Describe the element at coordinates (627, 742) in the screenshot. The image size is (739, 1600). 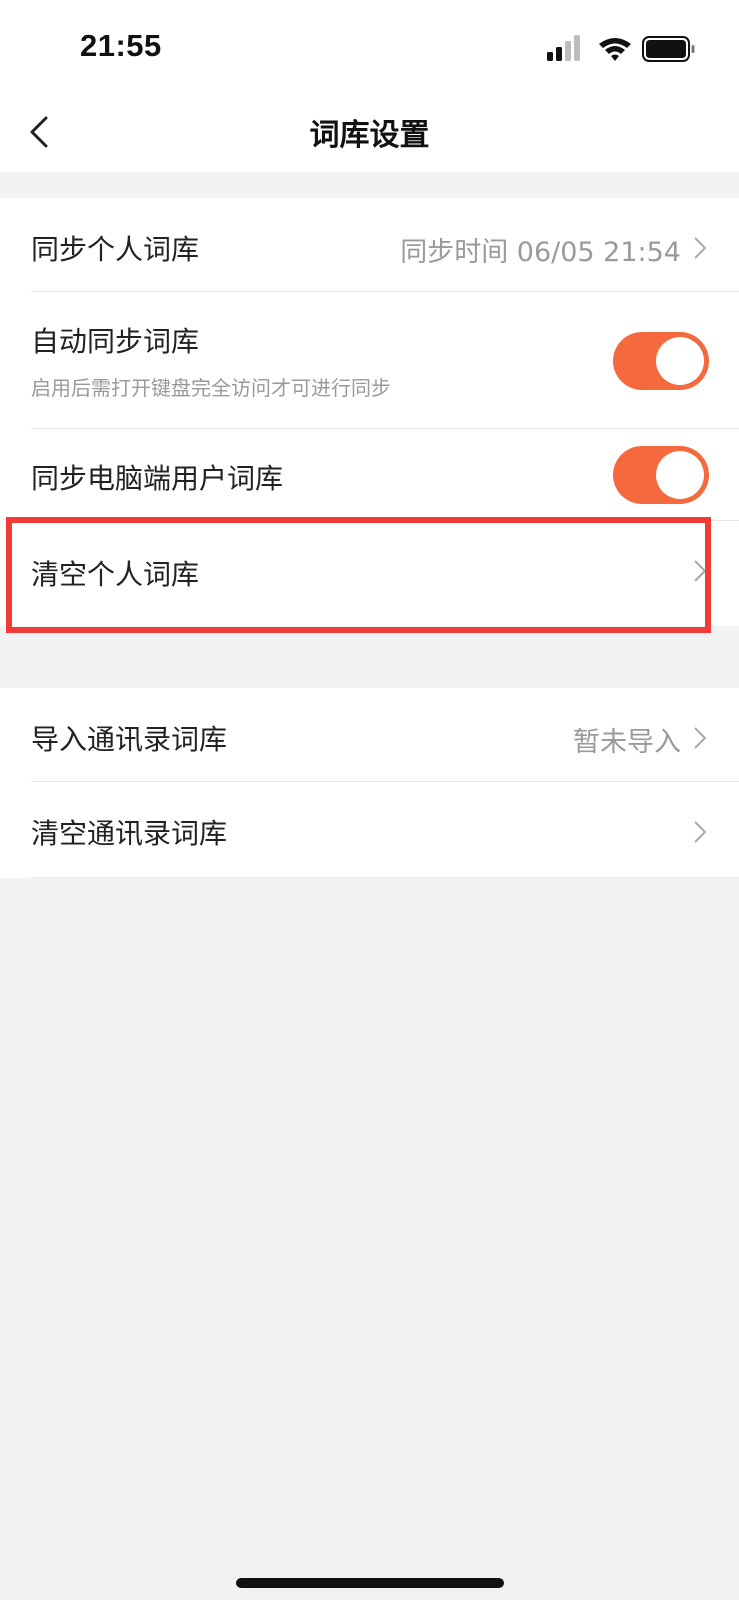
I see `import-status-value: 暂未导入` at that location.